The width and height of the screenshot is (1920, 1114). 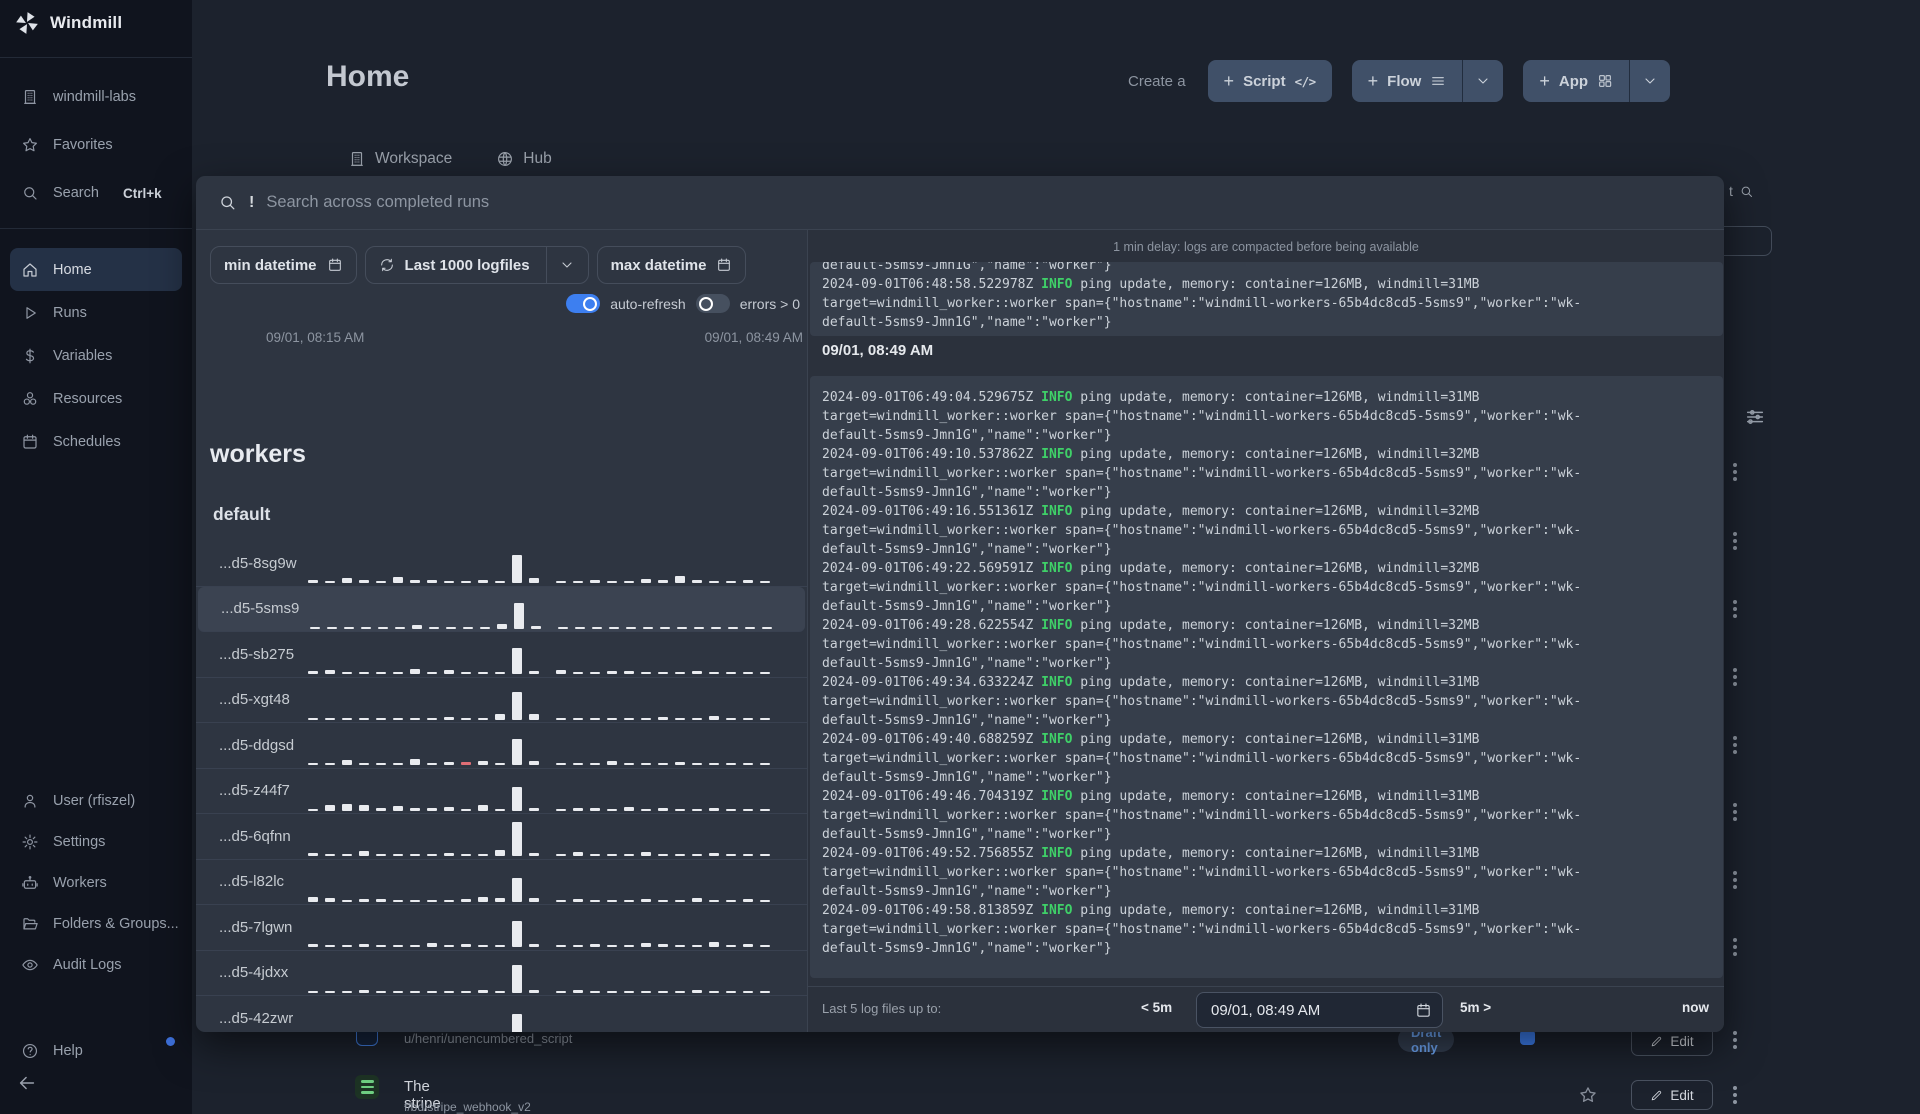 What do you see at coordinates (96, 800) in the screenshot?
I see `sidebar-item-user-rfiszel: User (rfiszel)` at bounding box center [96, 800].